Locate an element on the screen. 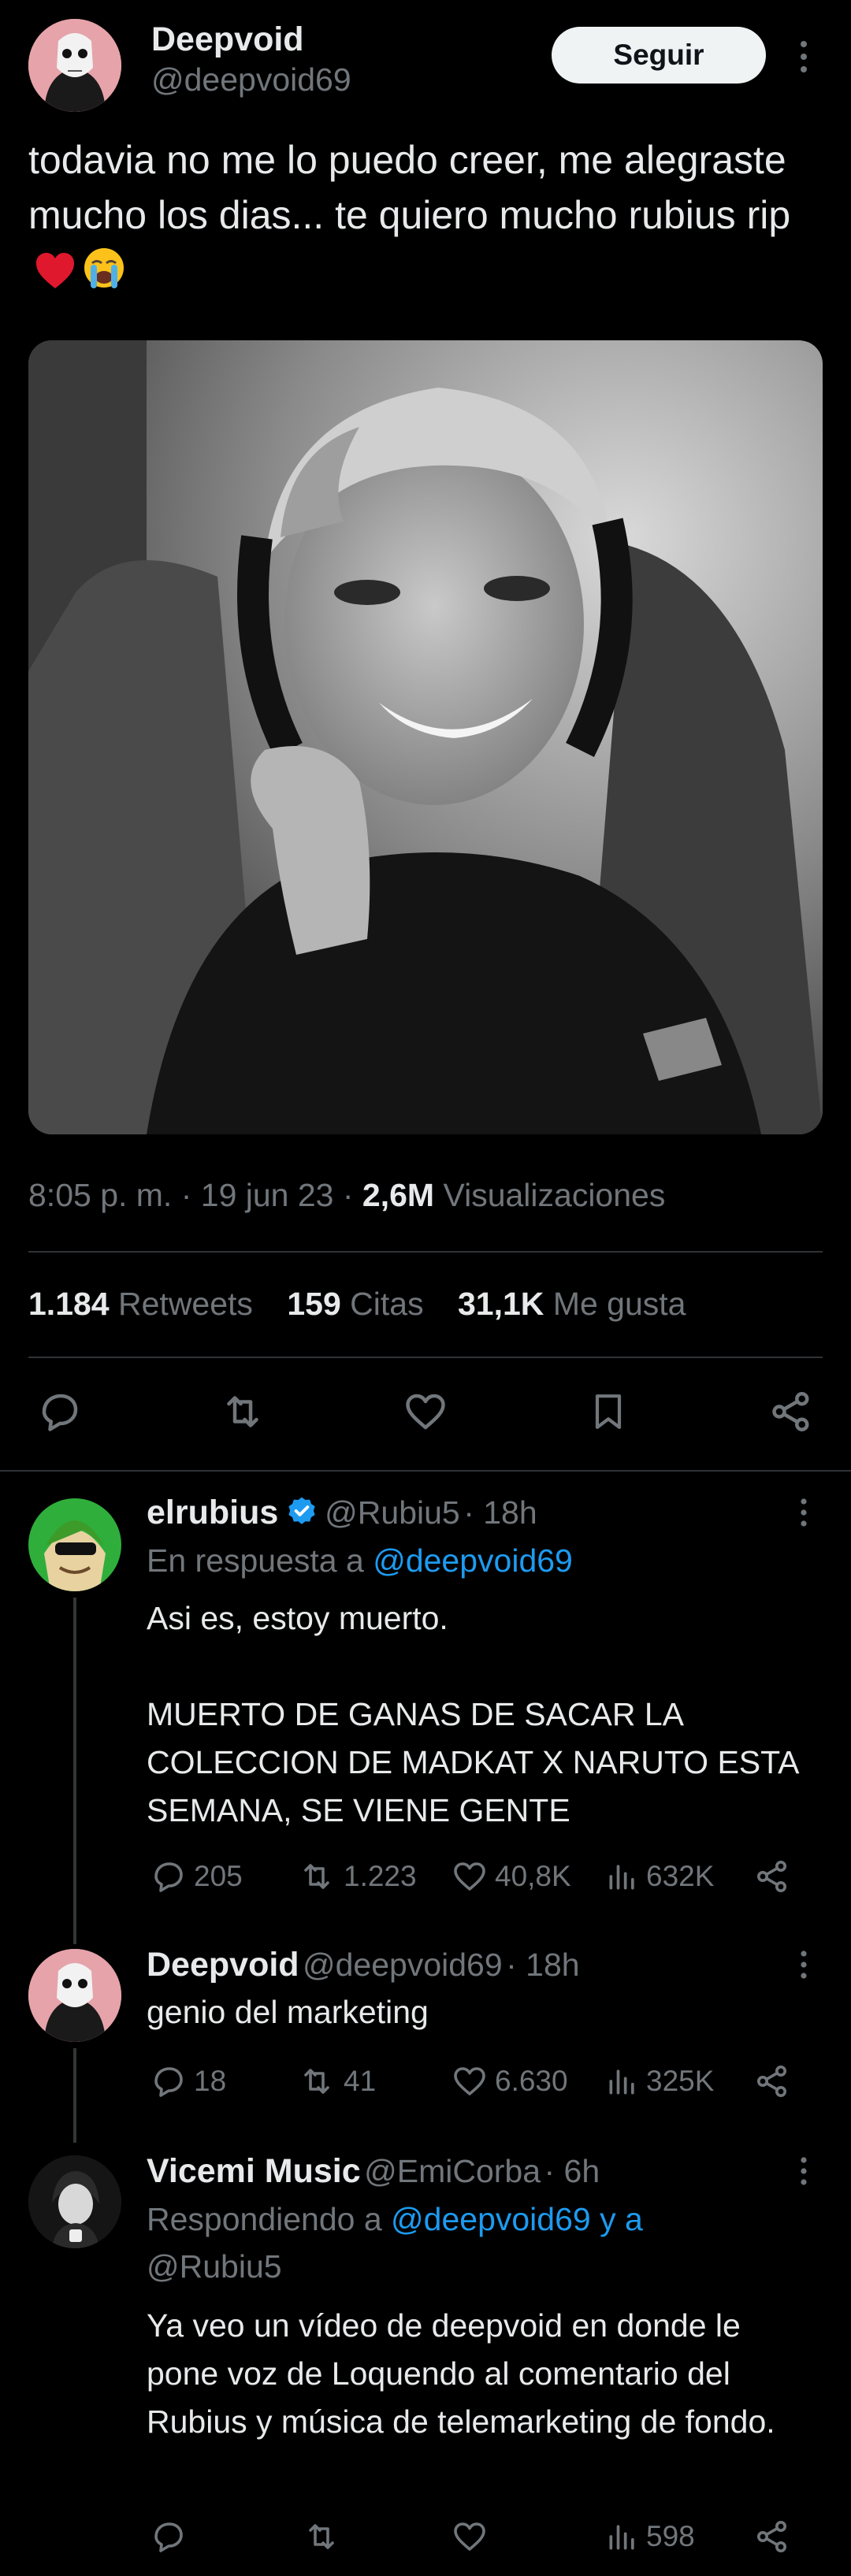 The height and width of the screenshot is (2576, 851). retweet-button: 41 is located at coordinates (336, 2081).